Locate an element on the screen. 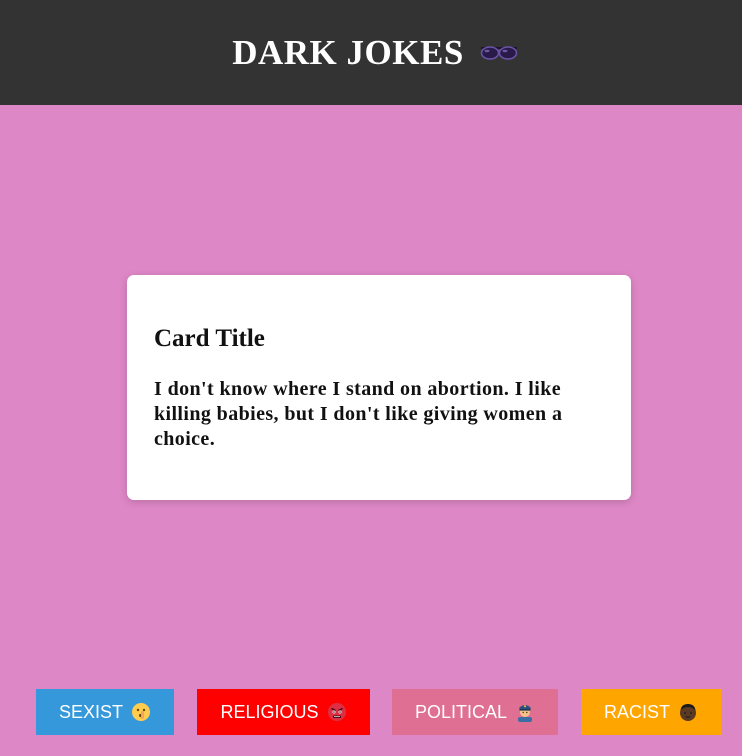 The image size is (742, 756). angry-face-icon is located at coordinates (336, 712).